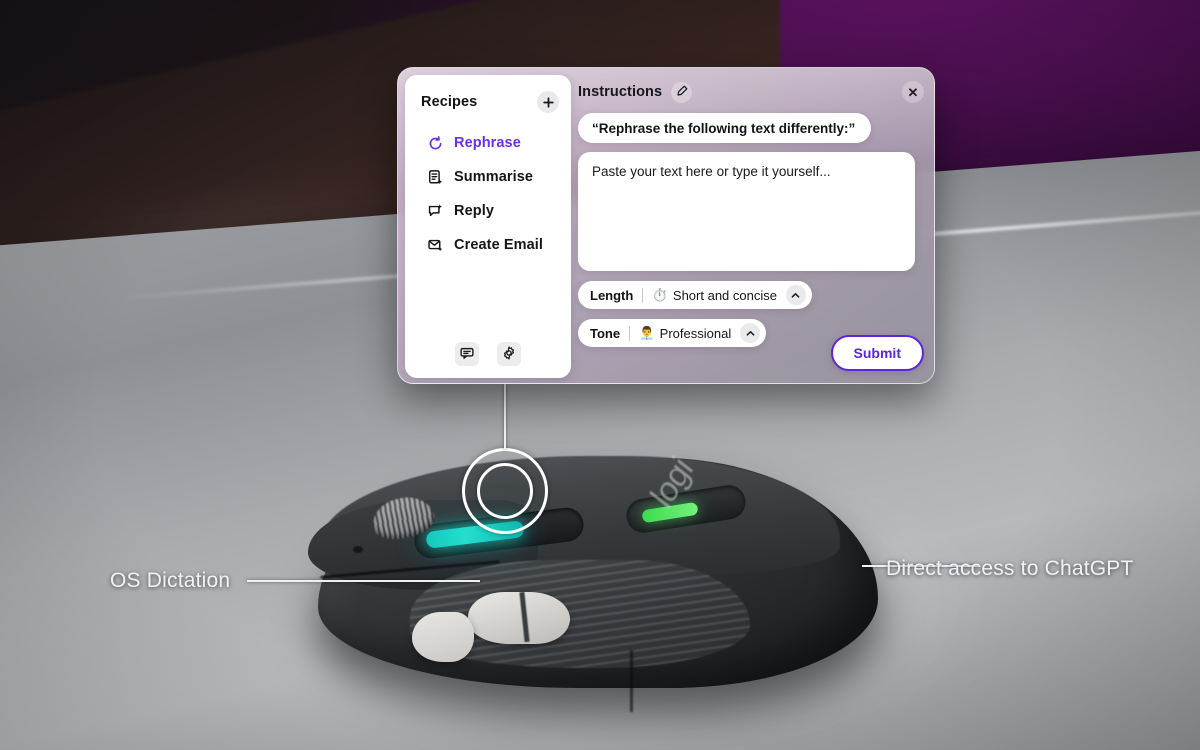 The image size is (1200, 750). I want to click on person-in-suit-icon: 👨‍💼, so click(647, 332).